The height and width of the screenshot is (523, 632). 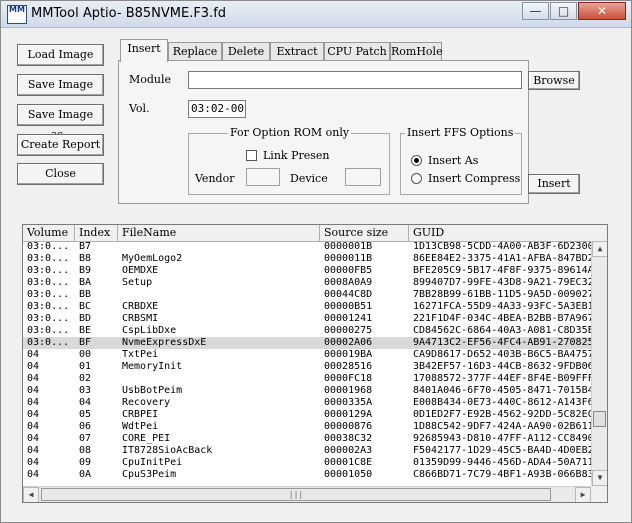 I want to click on maximize-button: □, so click(x=563, y=11).